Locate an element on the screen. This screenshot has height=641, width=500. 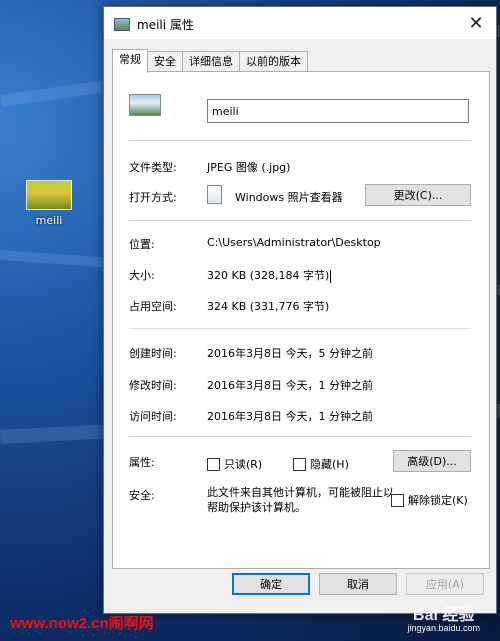
tab-previous-versions: 以前的版本 is located at coordinates (273, 61).